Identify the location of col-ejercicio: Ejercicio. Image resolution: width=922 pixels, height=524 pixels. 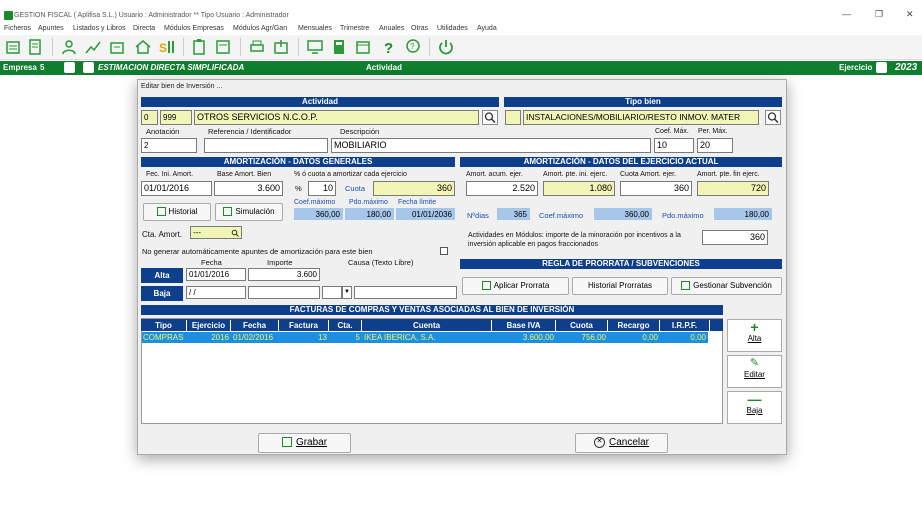
(209, 325).